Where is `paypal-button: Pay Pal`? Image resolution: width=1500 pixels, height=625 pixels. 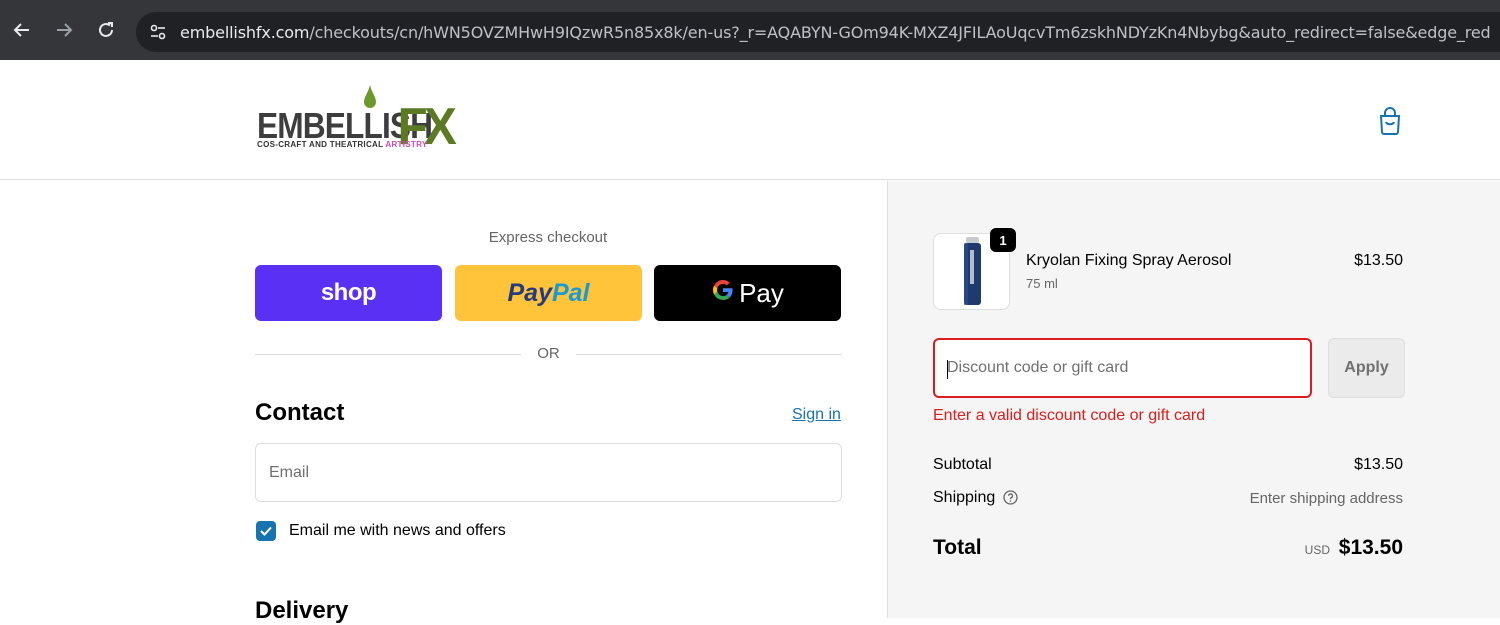
paypal-button: Pay Pal is located at coordinates (548, 293).